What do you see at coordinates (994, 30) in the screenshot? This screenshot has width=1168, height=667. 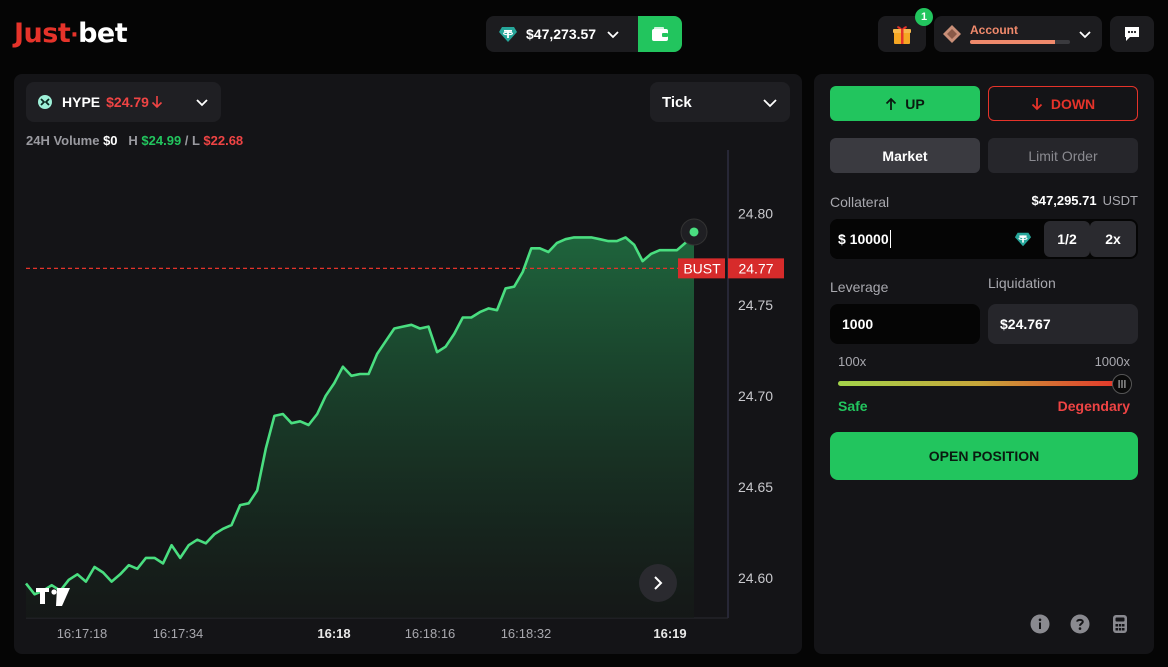 I see `account-label: Account` at bounding box center [994, 30].